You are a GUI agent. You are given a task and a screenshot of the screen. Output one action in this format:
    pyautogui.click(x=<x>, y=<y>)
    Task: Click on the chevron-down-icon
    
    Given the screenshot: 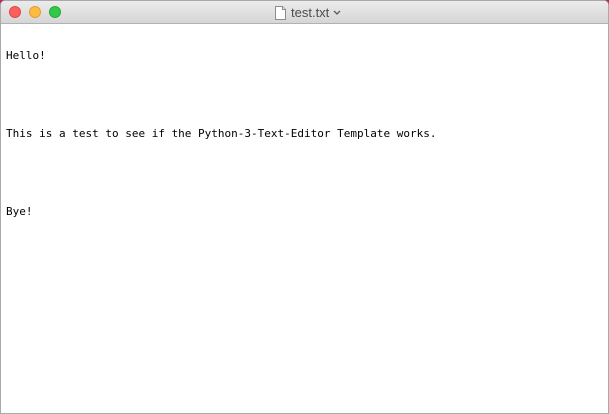 What is the action you would take?
    pyautogui.click(x=337, y=13)
    